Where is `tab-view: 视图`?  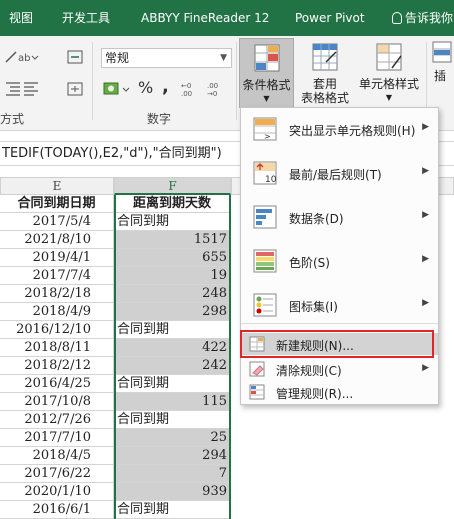
tab-view: 视图 is located at coordinates (21, 18).